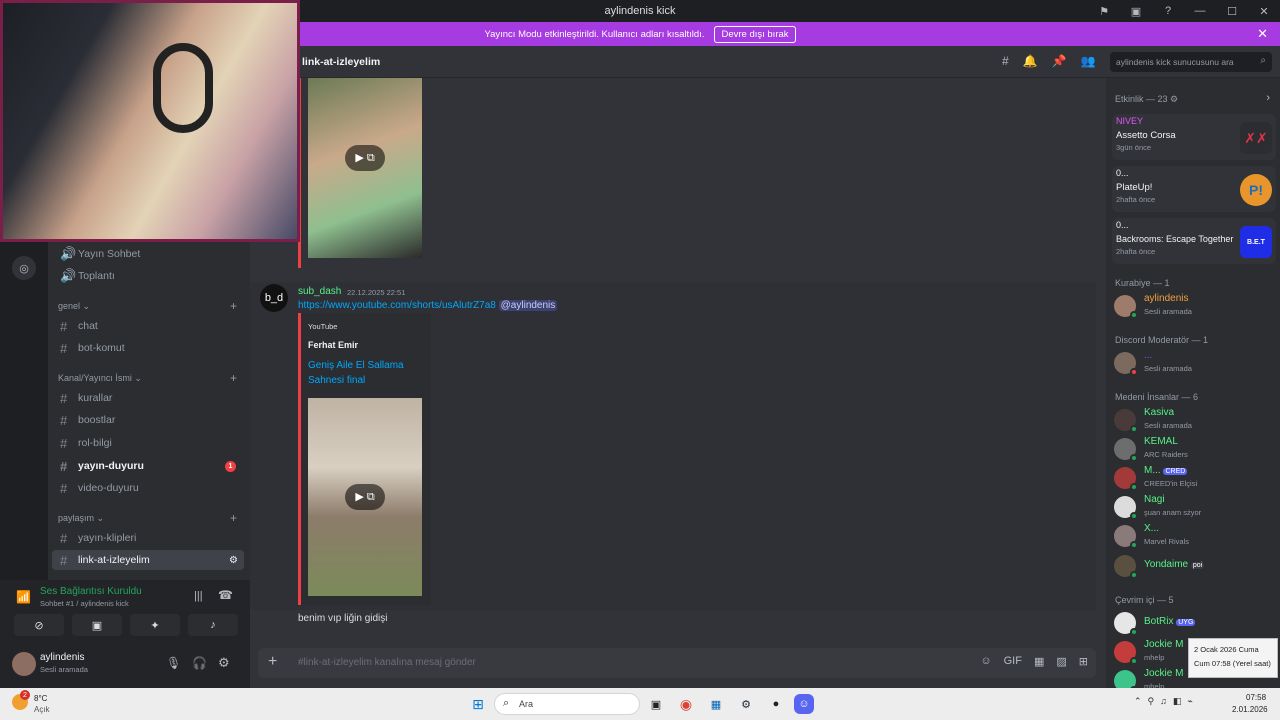 The image size is (1280, 720). I want to click on sidebar-item-boostlar: # boostlar, so click(148, 420).